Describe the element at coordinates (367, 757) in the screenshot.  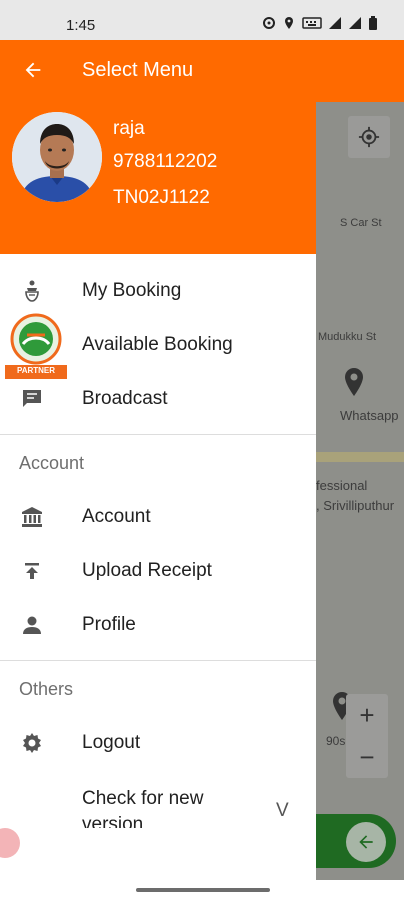
I see `zoom-out-button: −` at that location.